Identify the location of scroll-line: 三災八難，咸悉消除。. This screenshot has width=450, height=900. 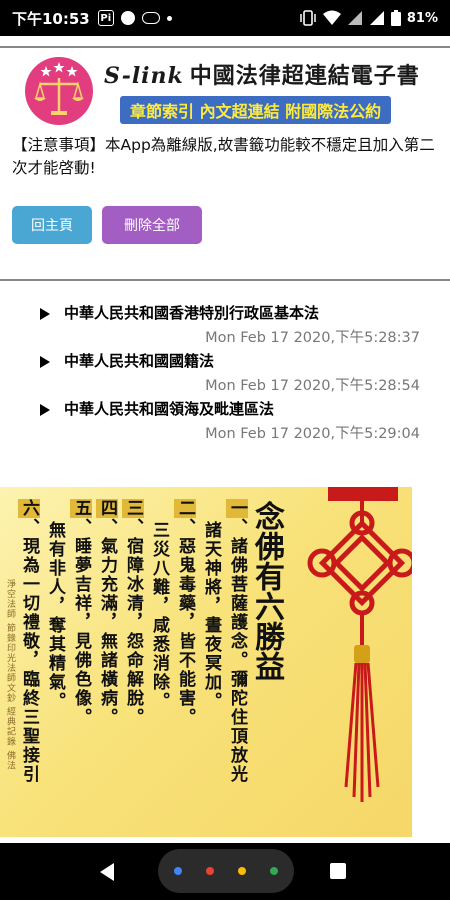
(159, 616).